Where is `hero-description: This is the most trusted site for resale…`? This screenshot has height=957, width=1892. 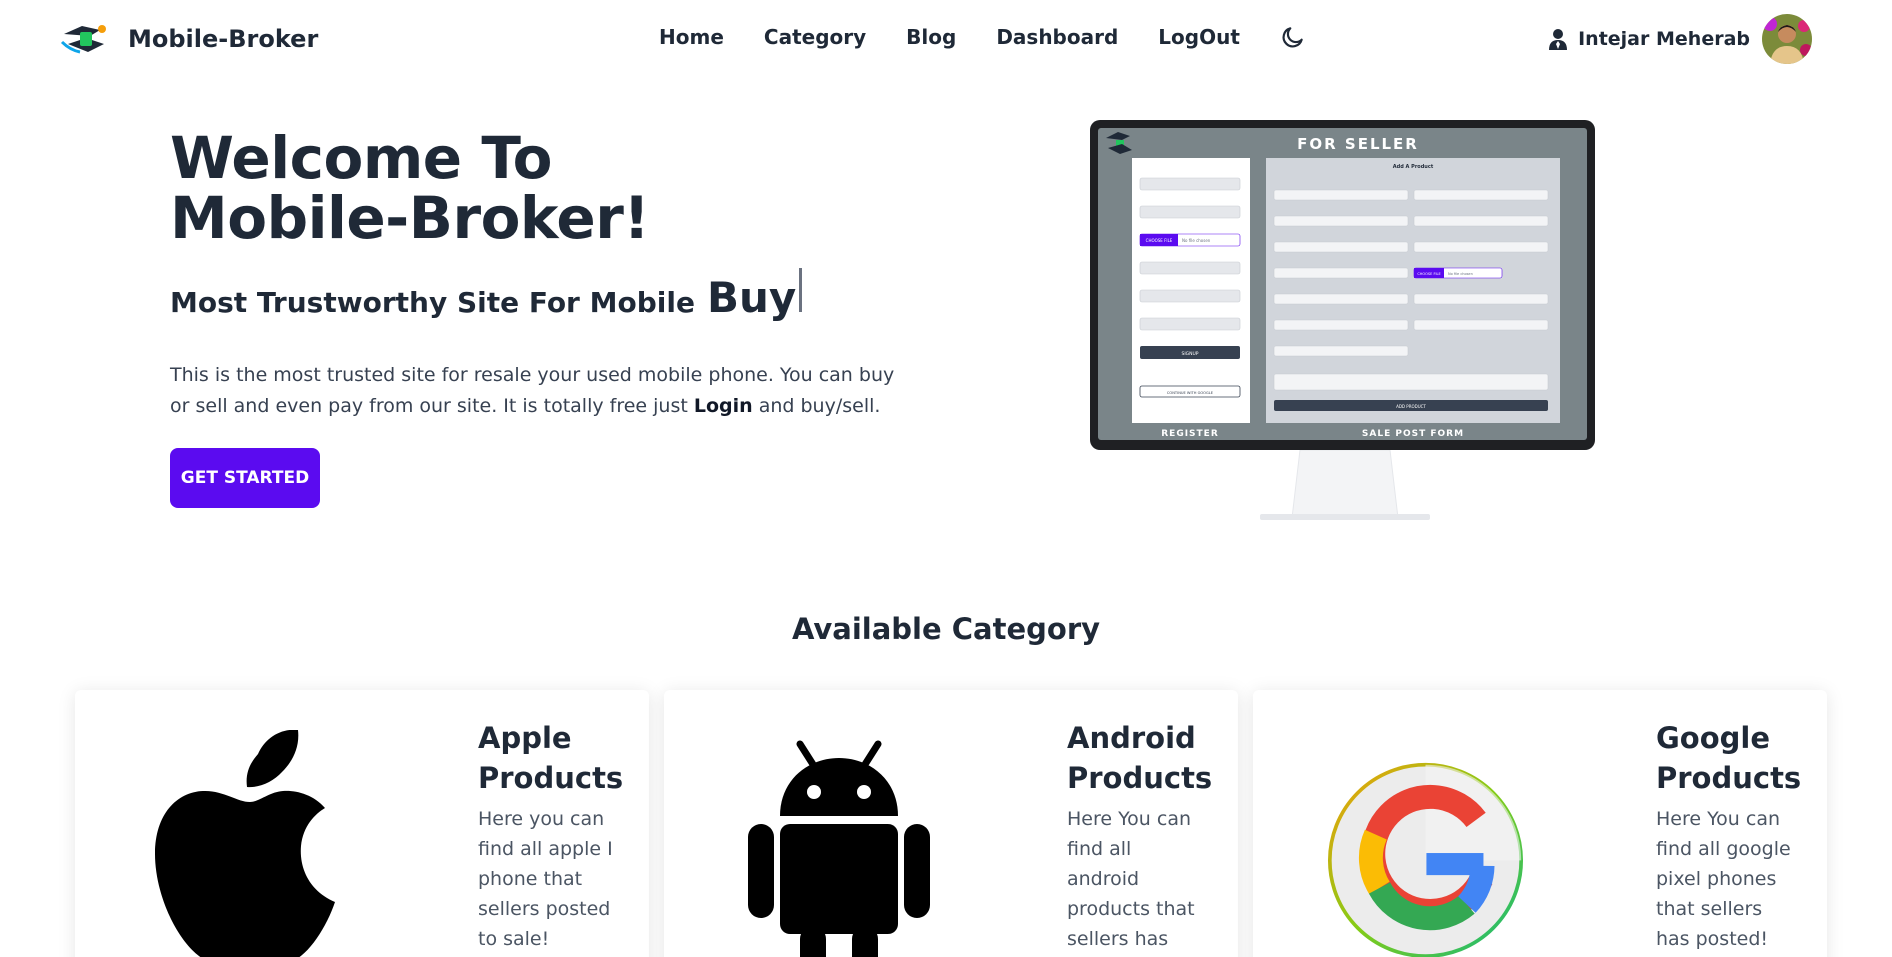
hero-description: This is the most trusted site for resale… is located at coordinates (540, 391).